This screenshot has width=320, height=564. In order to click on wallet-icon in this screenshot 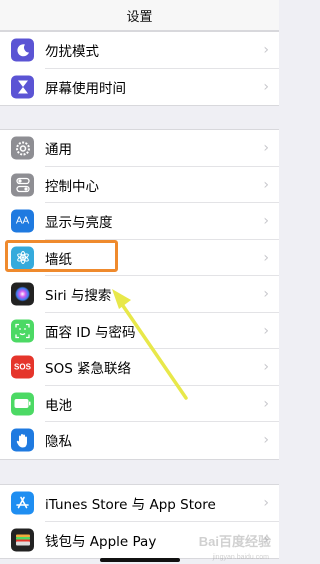, I will do `click(22, 540)`.